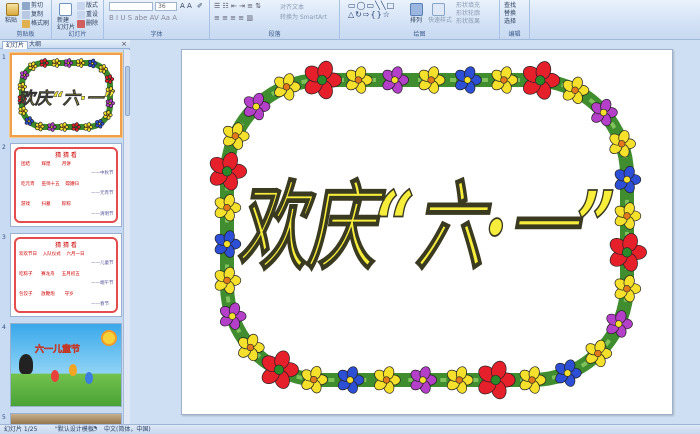  What do you see at coordinates (26, 294) in the screenshot?
I see `cell: 包饺子` at bounding box center [26, 294].